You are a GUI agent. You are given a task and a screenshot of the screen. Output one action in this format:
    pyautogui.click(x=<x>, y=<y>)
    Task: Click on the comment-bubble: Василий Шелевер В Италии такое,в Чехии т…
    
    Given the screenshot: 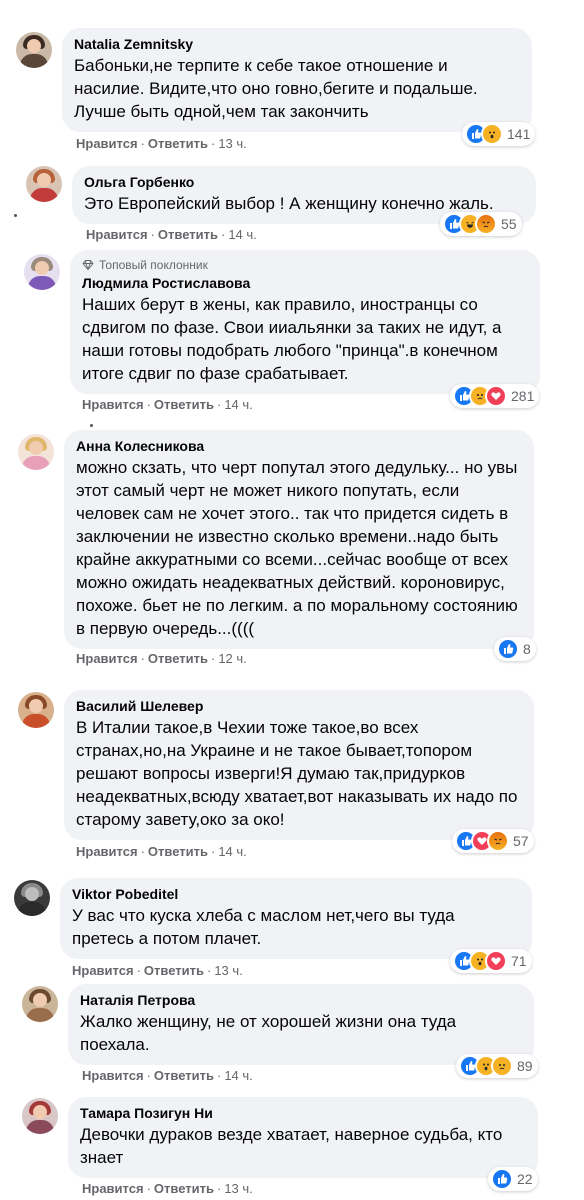 What is the action you would take?
    pyautogui.click(x=299, y=765)
    